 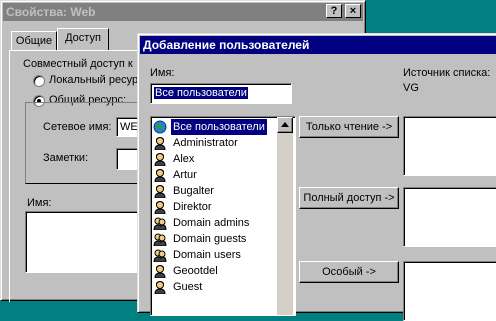 I want to click on user-name: Artur, so click(x=185, y=175).